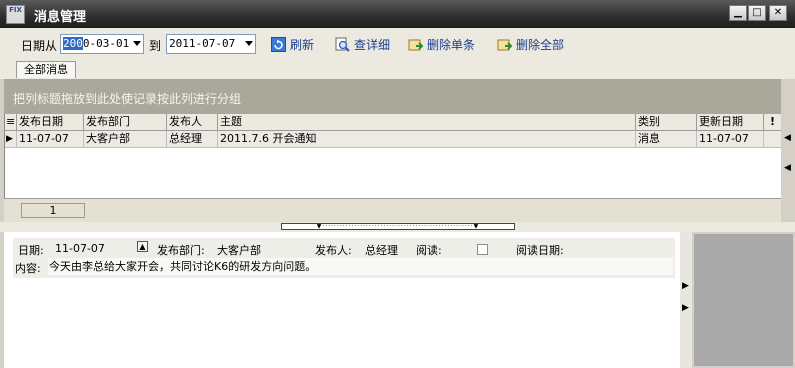 The height and width of the screenshot is (368, 795). I want to click on date-from-selected-text: 200, so click(73, 43).